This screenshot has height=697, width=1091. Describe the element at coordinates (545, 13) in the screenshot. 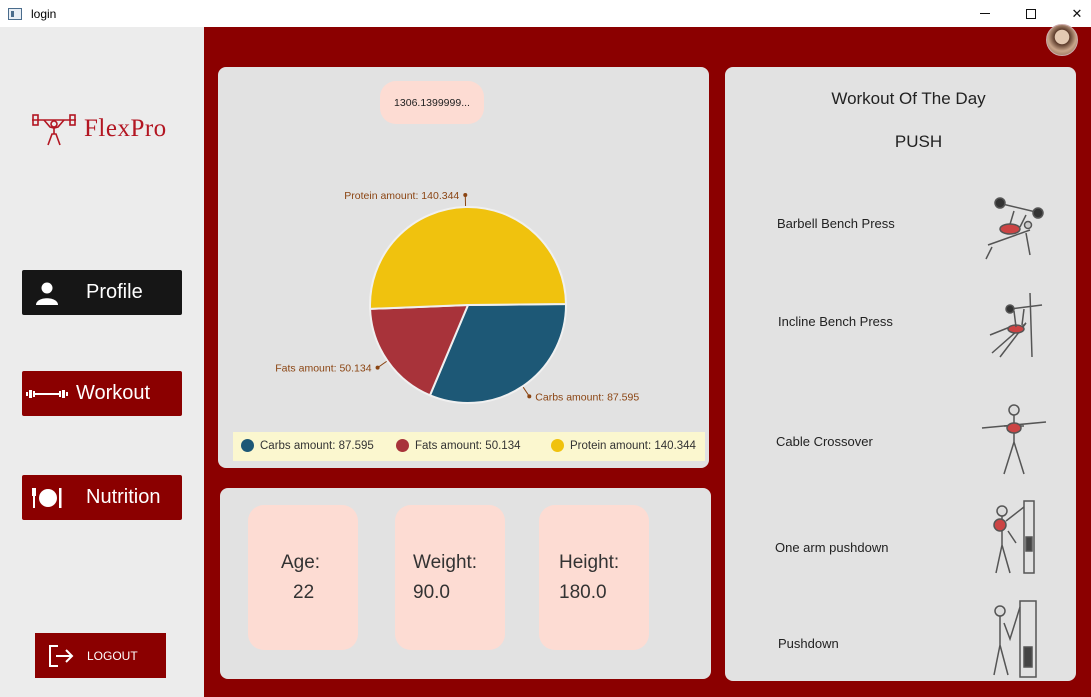

I see `window-title-bar: login ✕` at that location.